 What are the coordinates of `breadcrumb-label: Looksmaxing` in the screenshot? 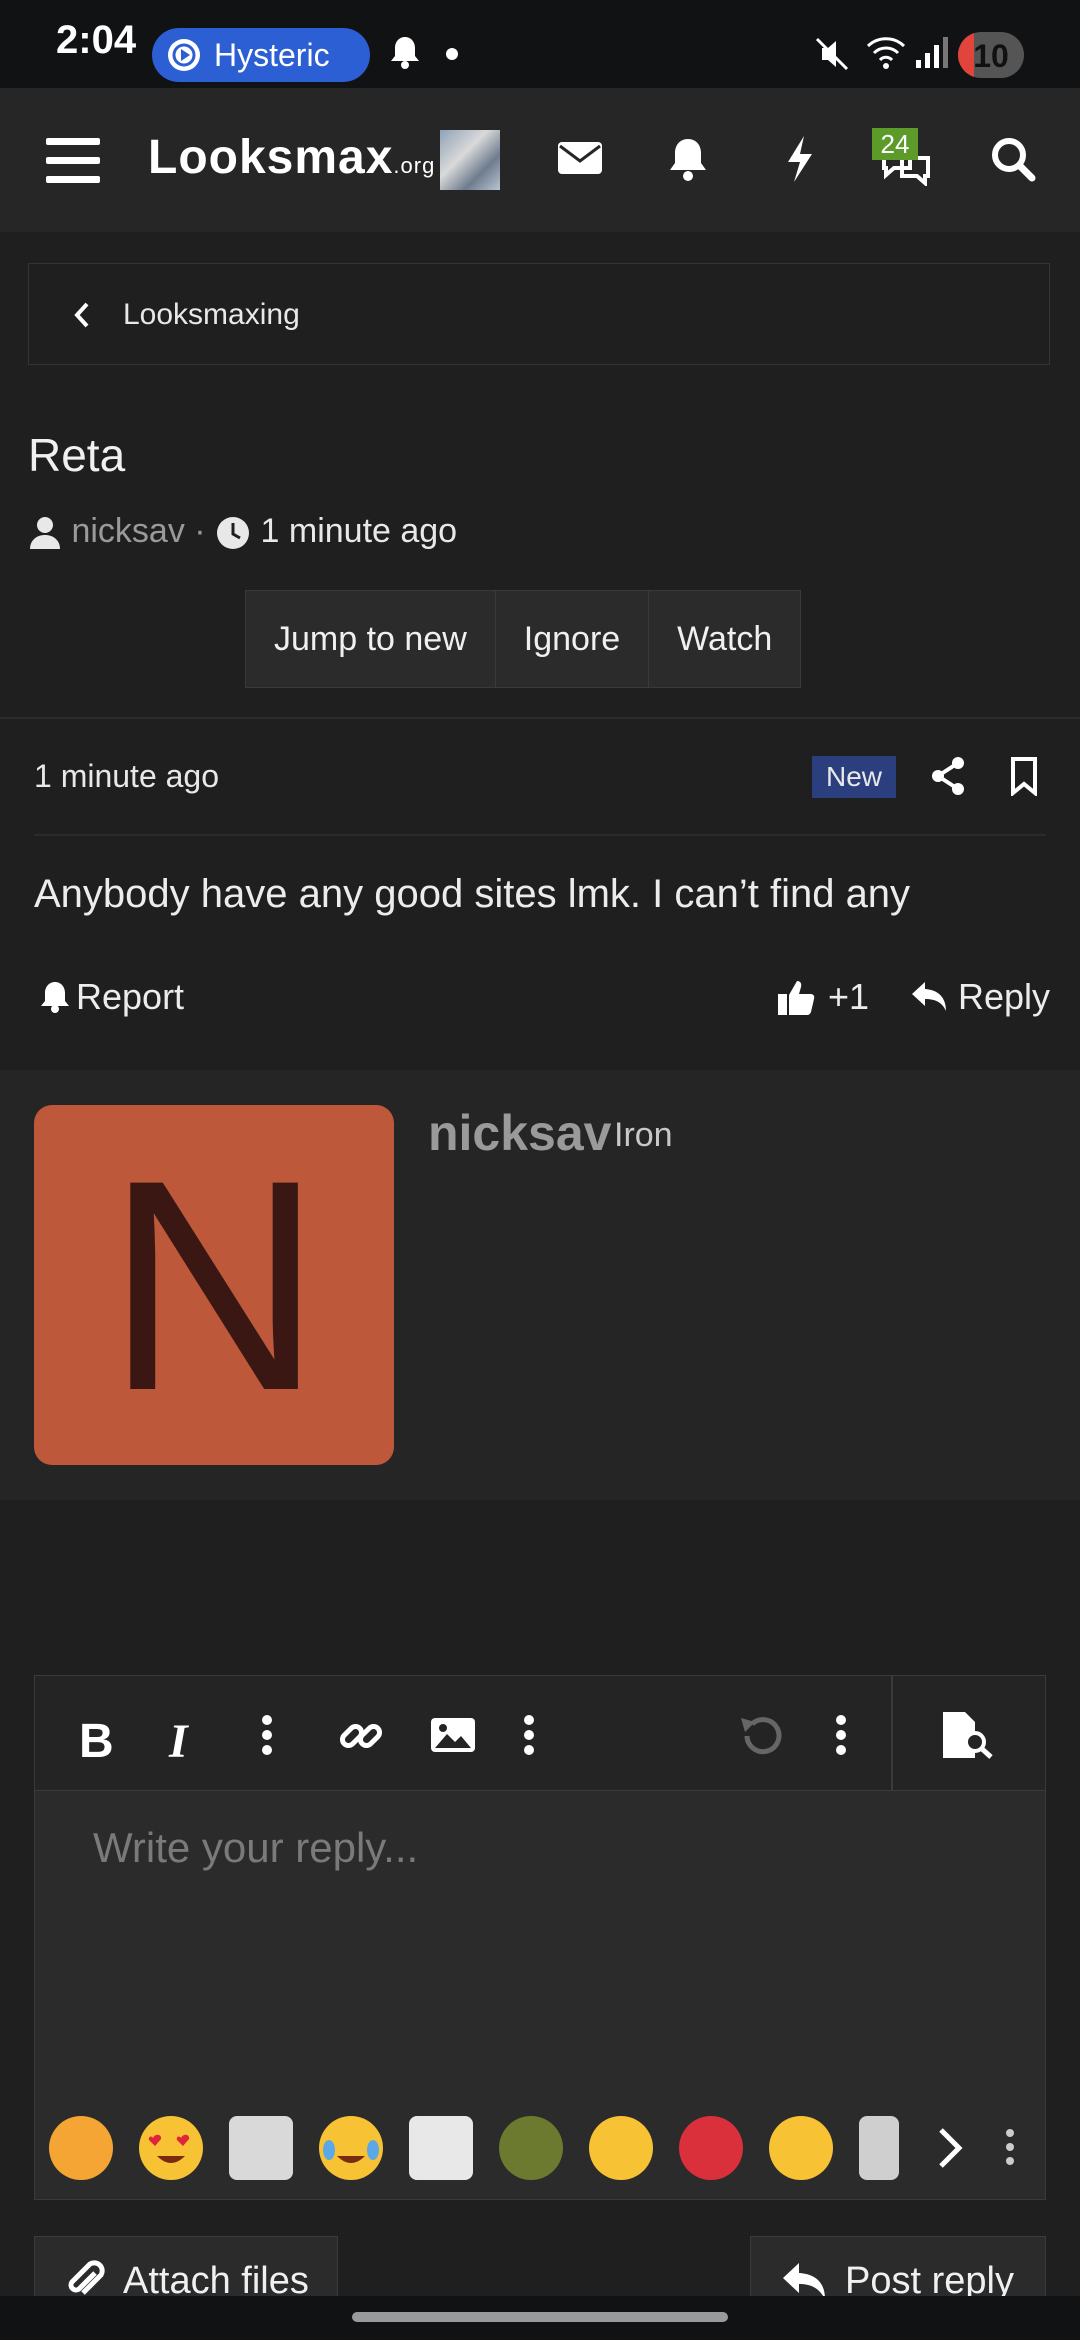 It's located at (211, 314).